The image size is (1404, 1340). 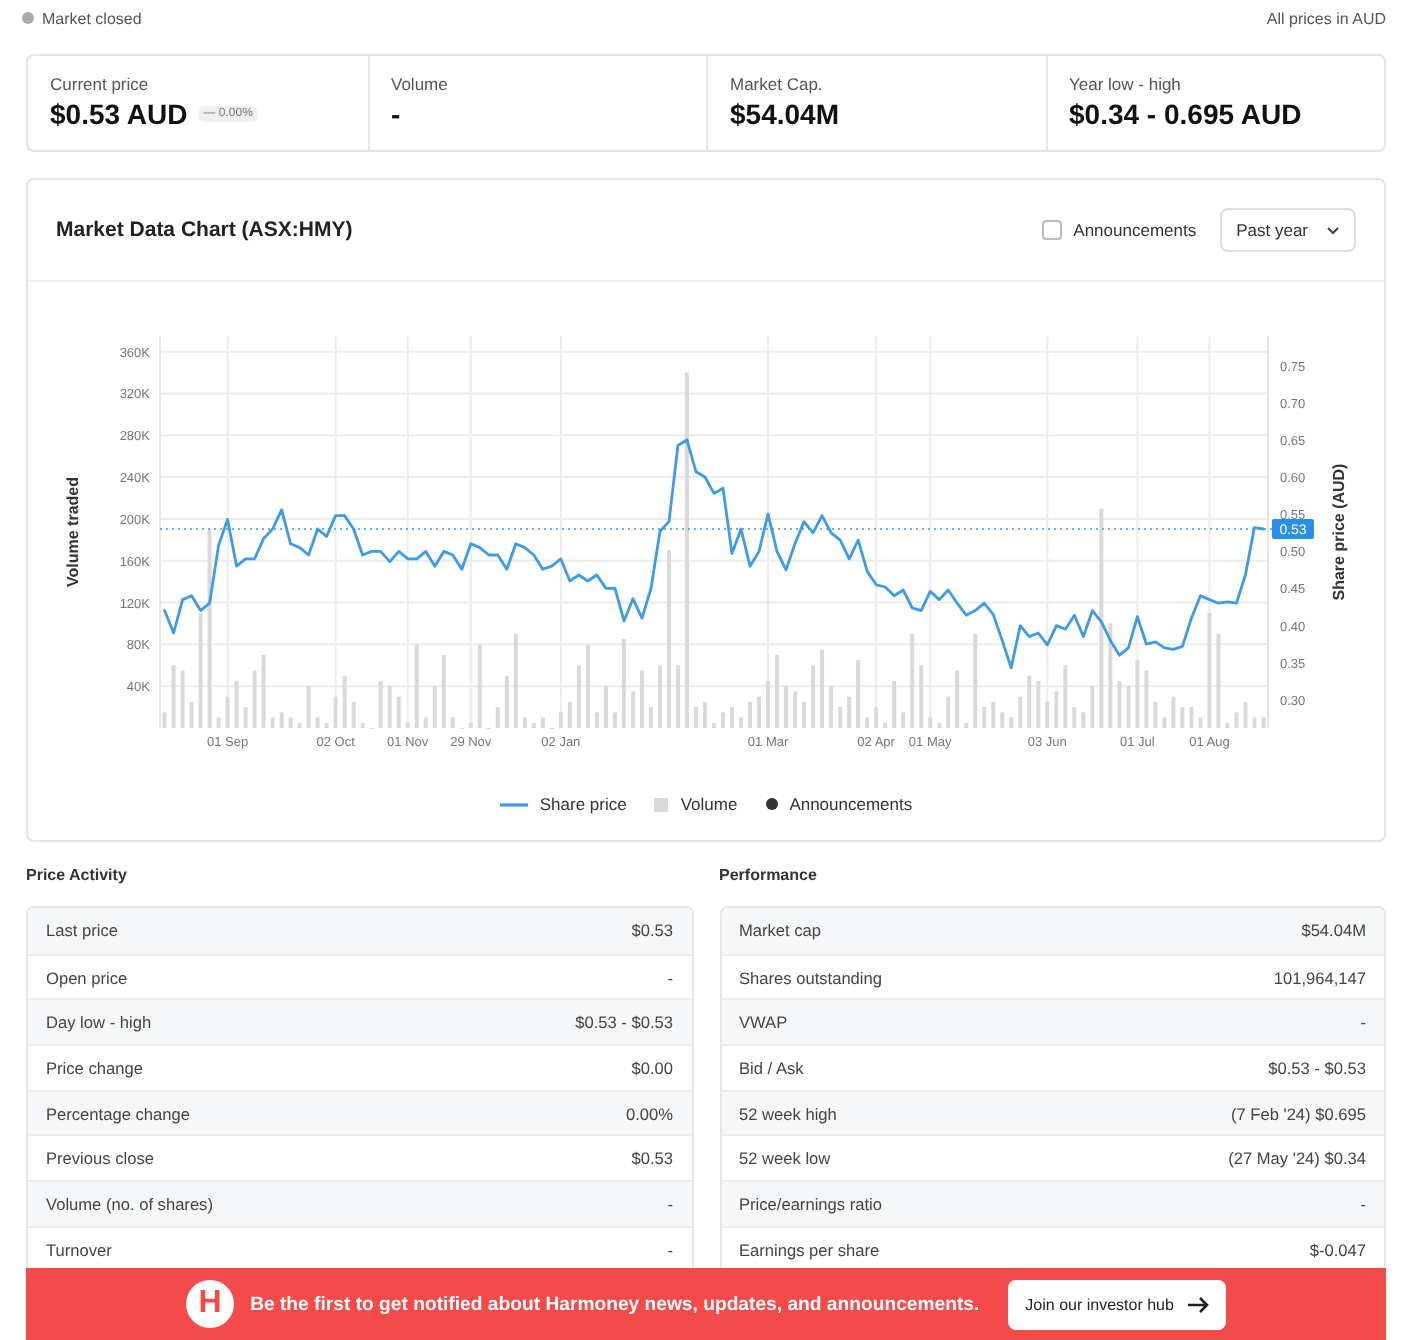 What do you see at coordinates (99, 1022) in the screenshot?
I see `row-label: Day low - high` at bounding box center [99, 1022].